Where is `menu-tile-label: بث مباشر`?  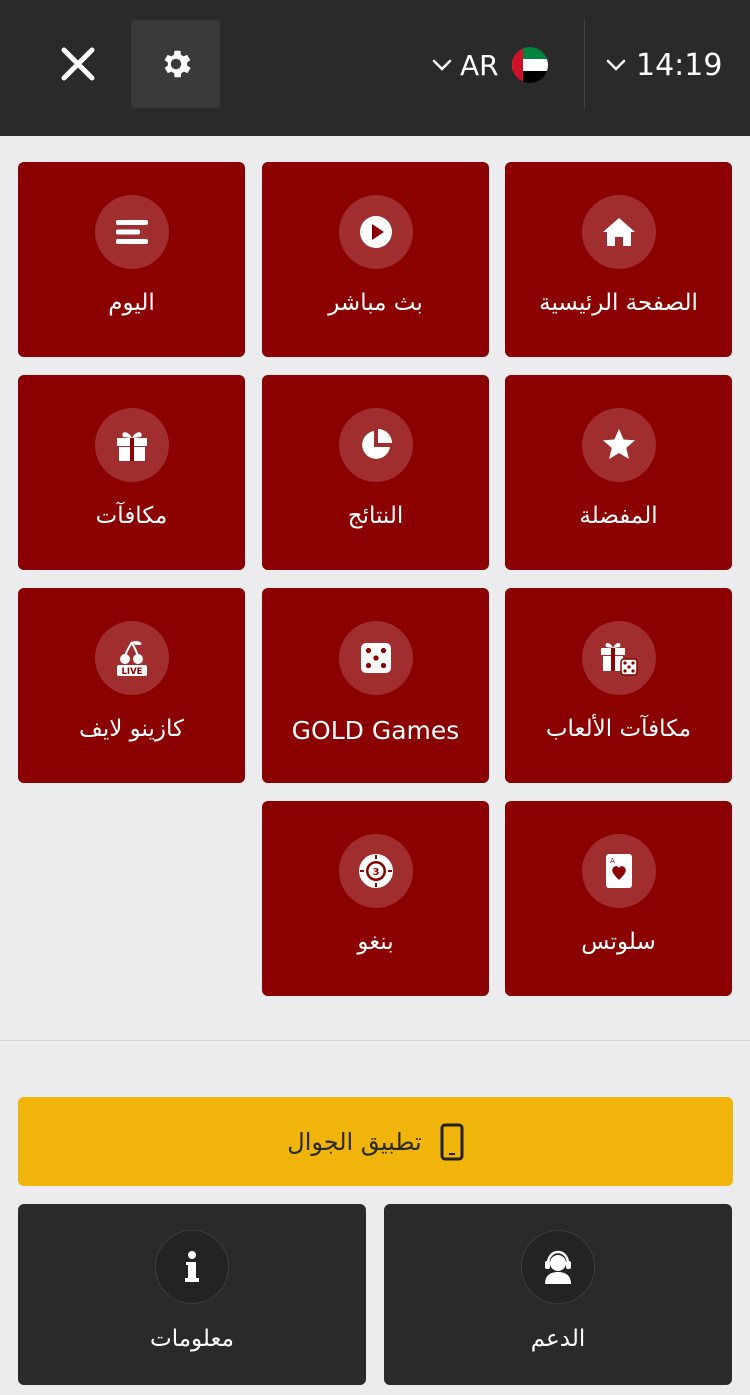
menu-tile-label: بث مباشر is located at coordinates (375, 303).